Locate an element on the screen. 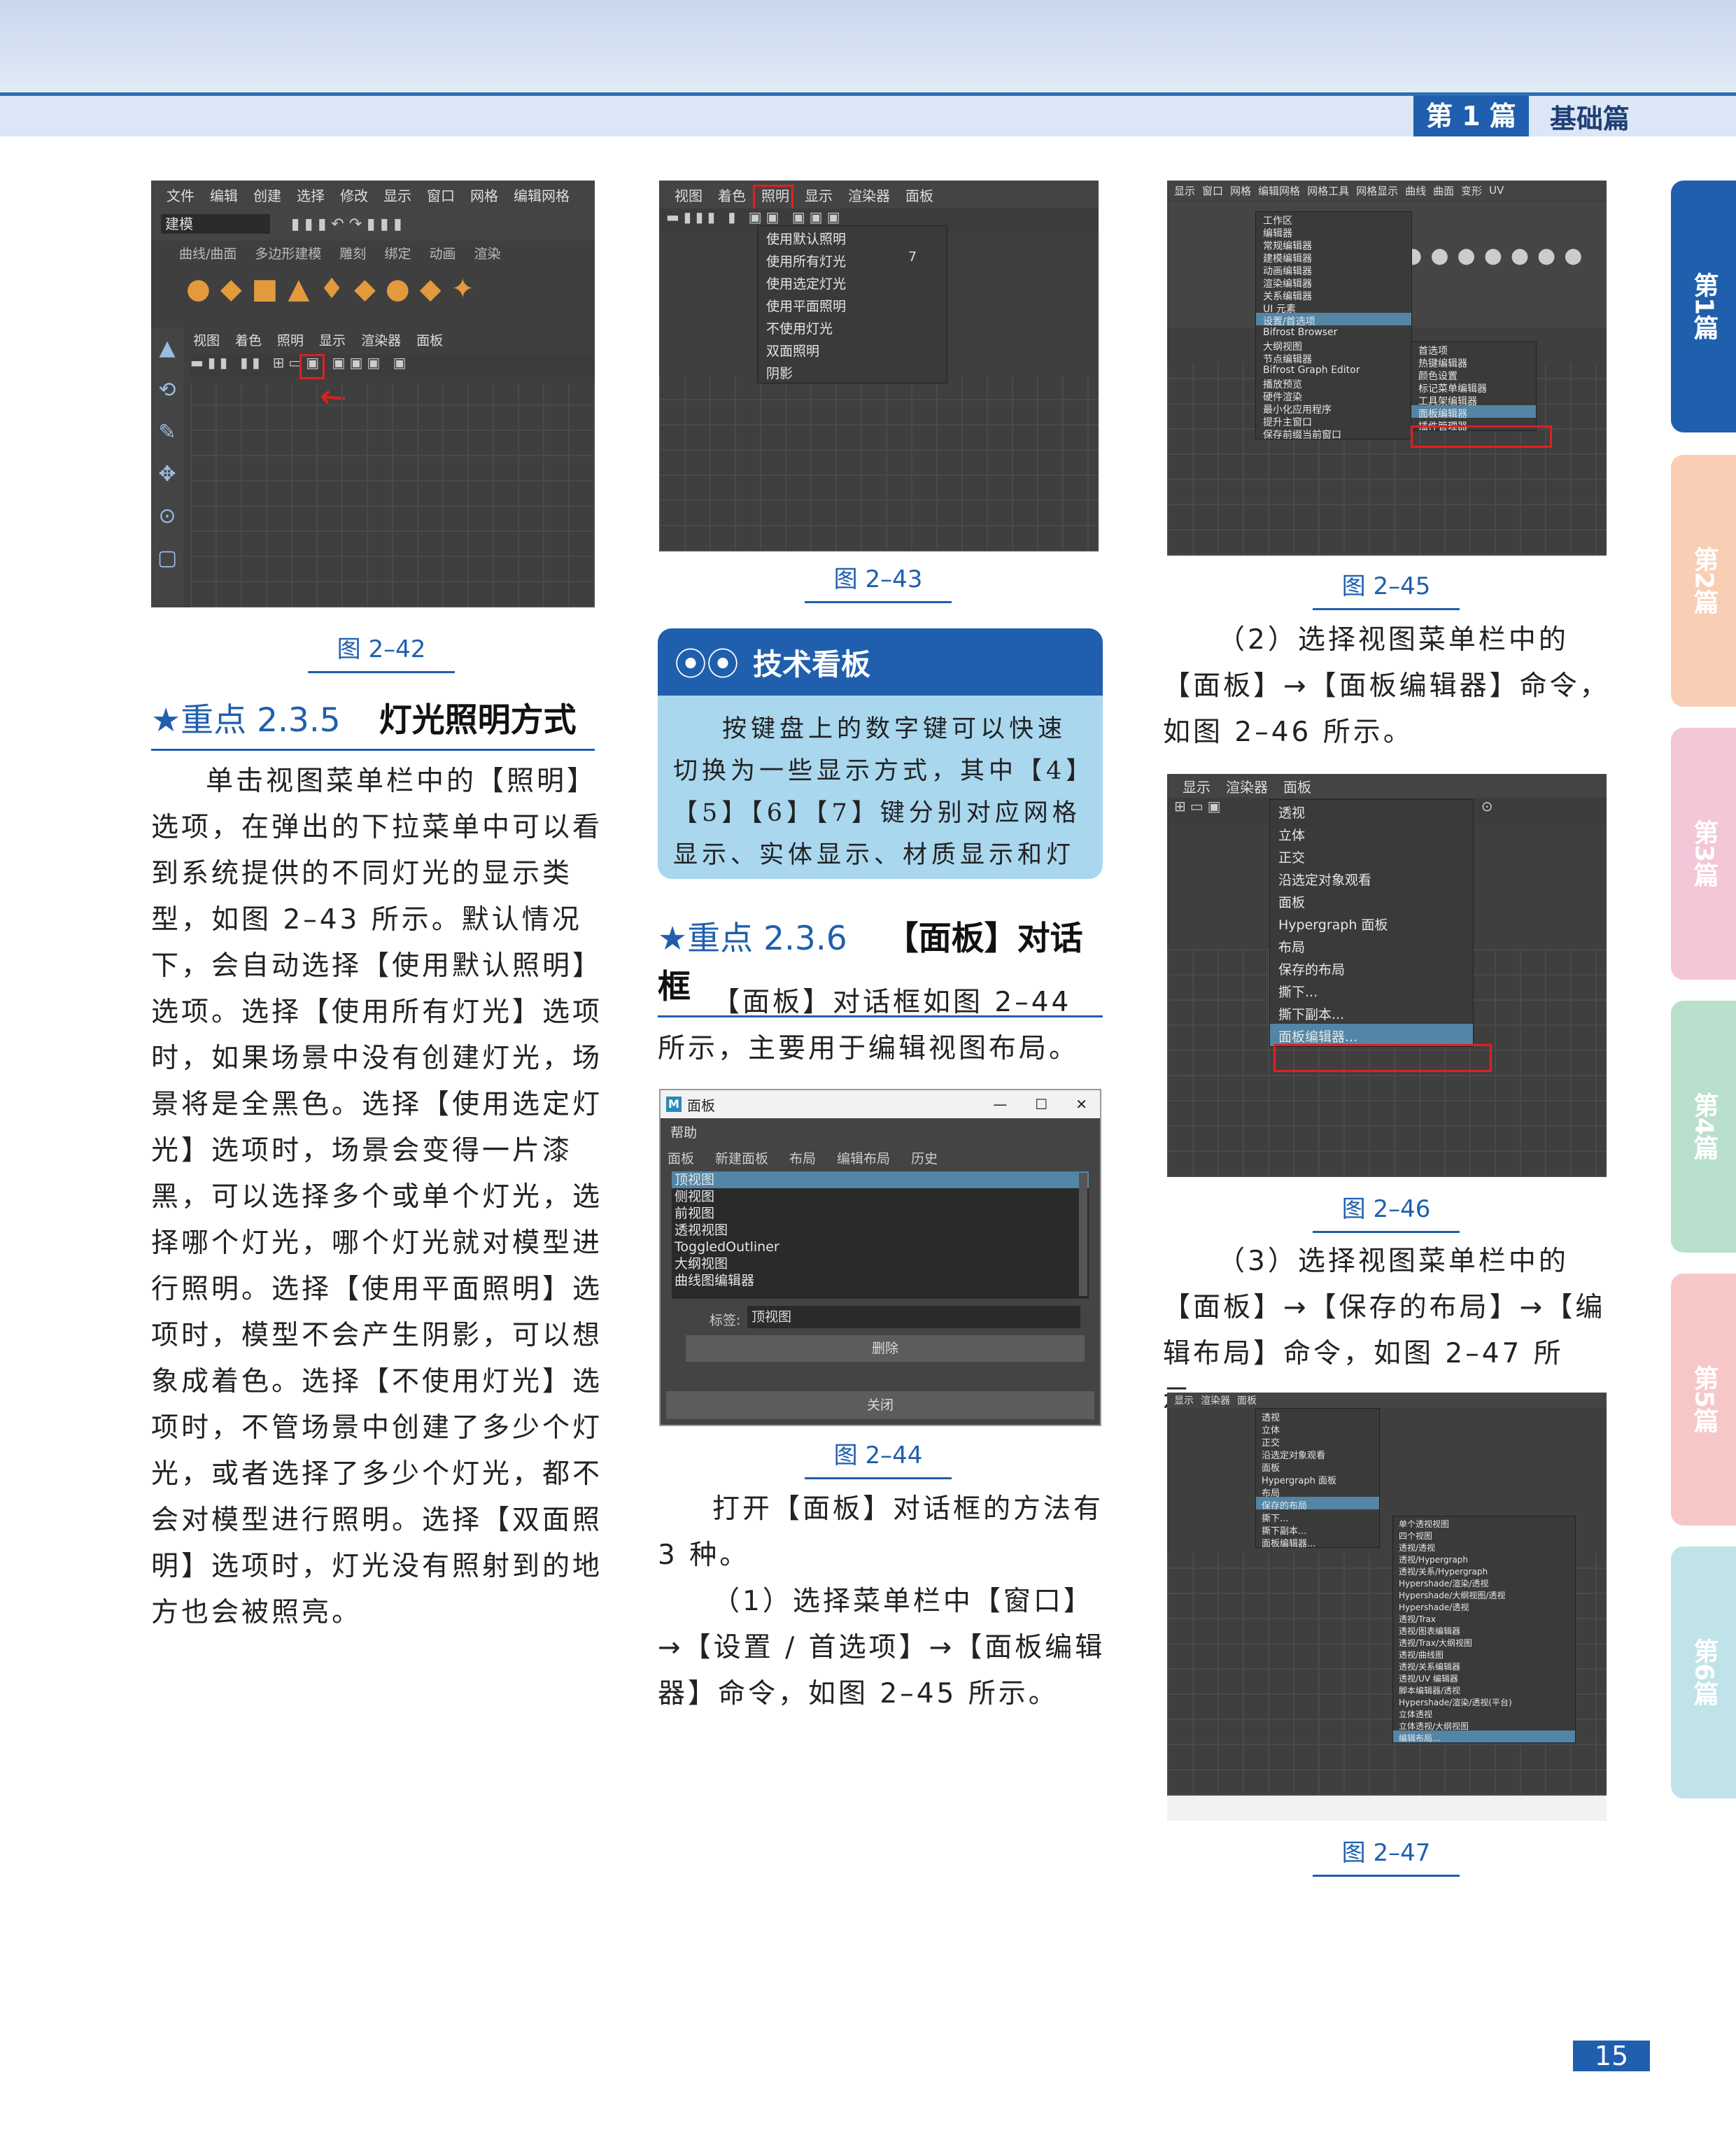  list-item: 透视视图 is located at coordinates (880, 1230).